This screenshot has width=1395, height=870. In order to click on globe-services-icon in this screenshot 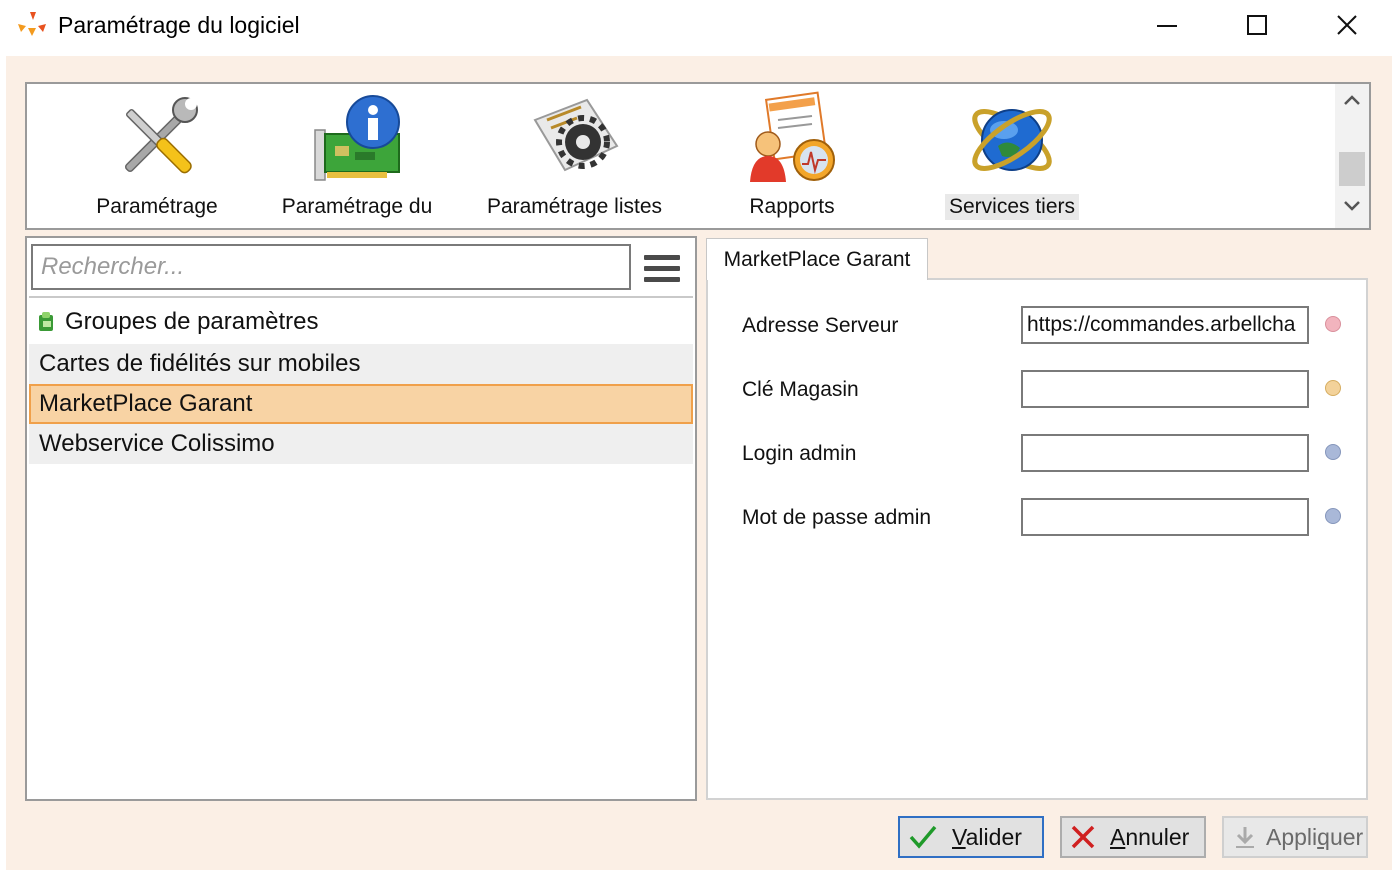, I will do `click(1012, 140)`.